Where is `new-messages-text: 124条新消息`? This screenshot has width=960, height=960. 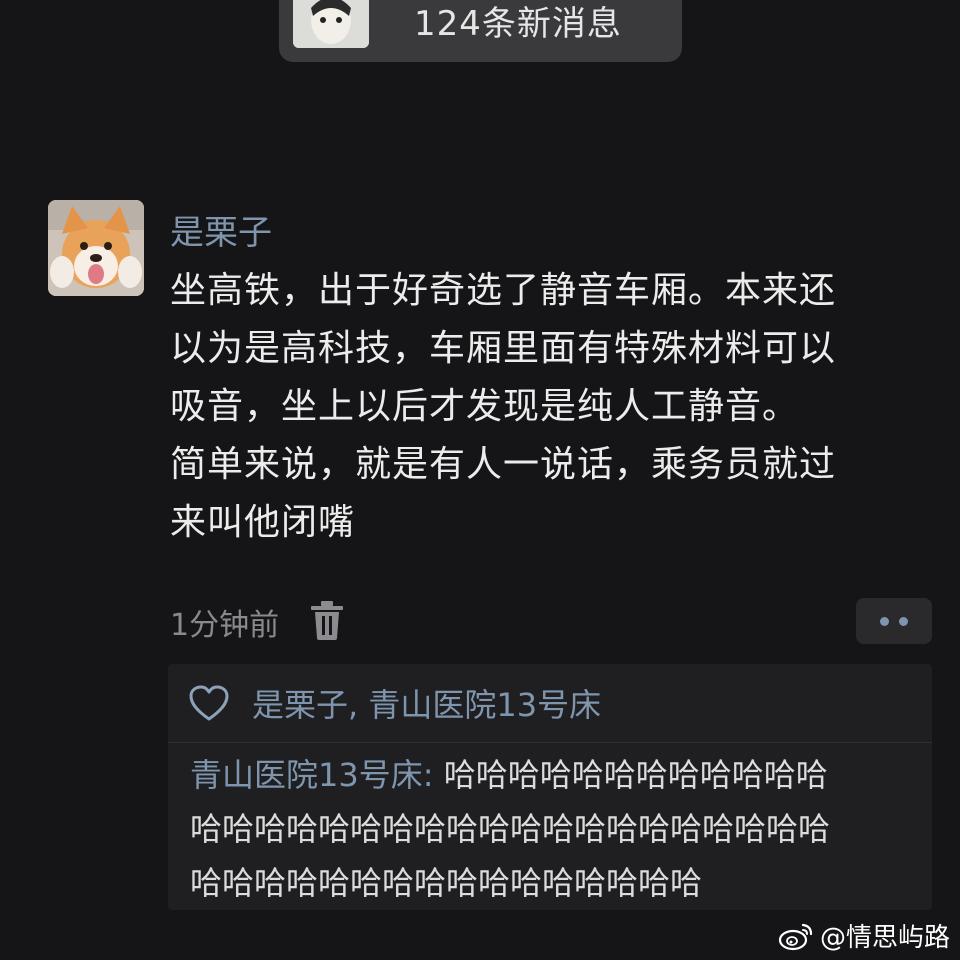 new-messages-text: 124条新消息 is located at coordinates (518, 24).